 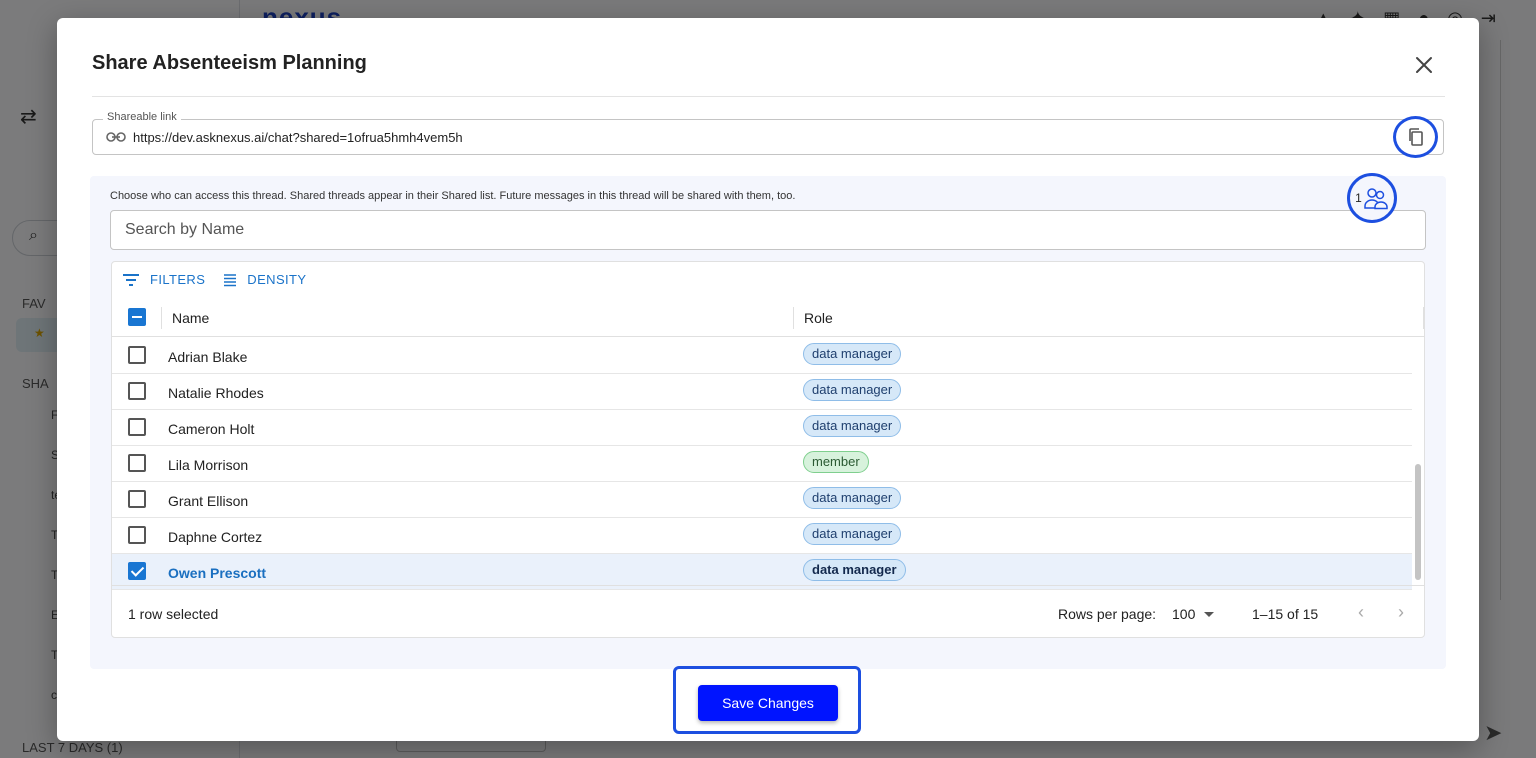 I want to click on density-icon, so click(x=230, y=279).